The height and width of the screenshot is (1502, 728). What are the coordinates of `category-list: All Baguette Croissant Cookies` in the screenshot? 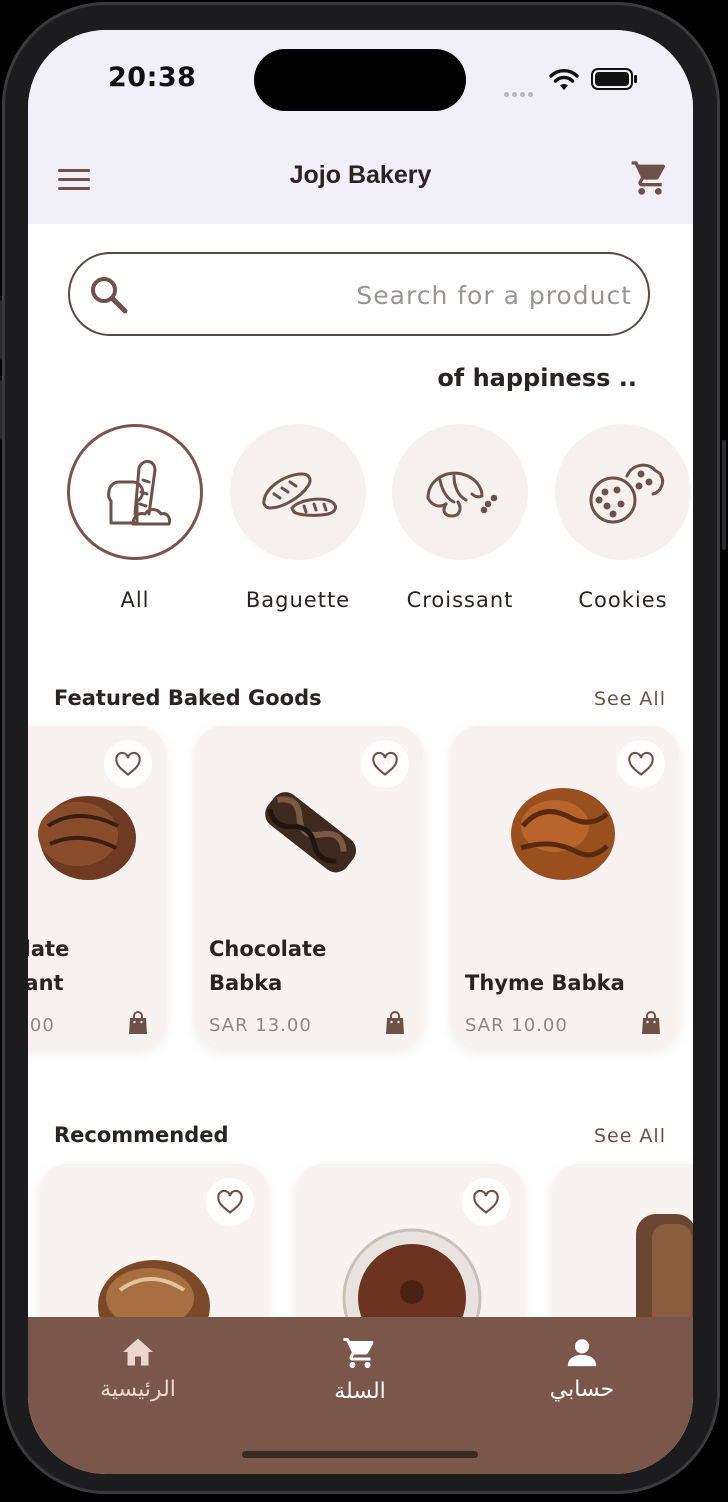 It's located at (360, 529).